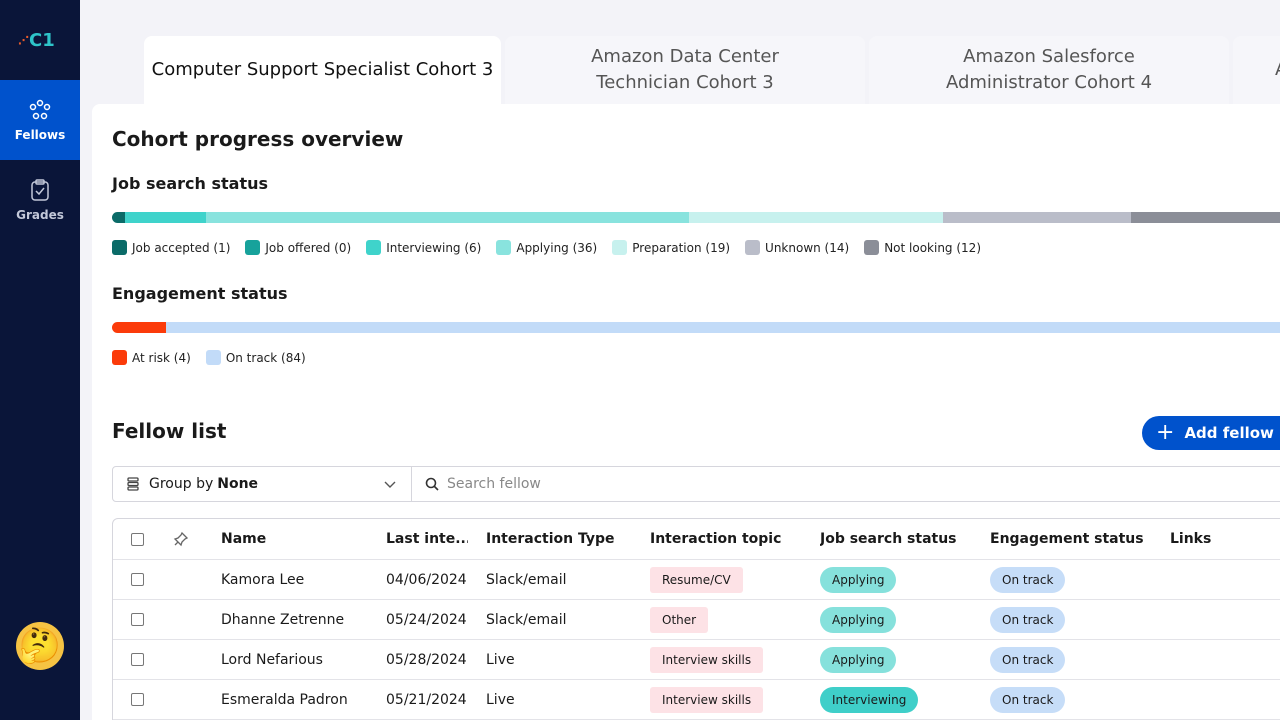 The image size is (1280, 720). Describe the element at coordinates (265, 357) in the screenshot. I see `legend-label: On track (84)` at that location.